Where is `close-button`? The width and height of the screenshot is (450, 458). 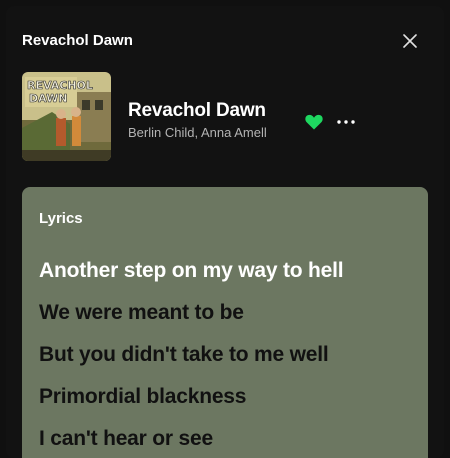
close-button is located at coordinates (410, 41).